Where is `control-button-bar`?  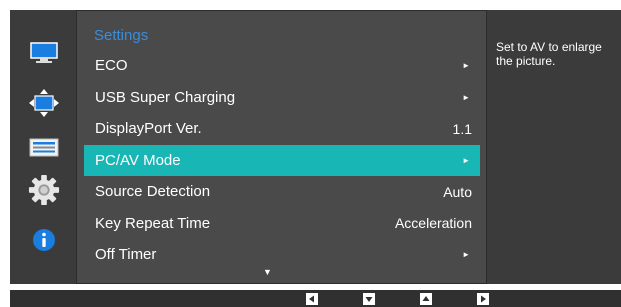 control-button-bar is located at coordinates (315, 298).